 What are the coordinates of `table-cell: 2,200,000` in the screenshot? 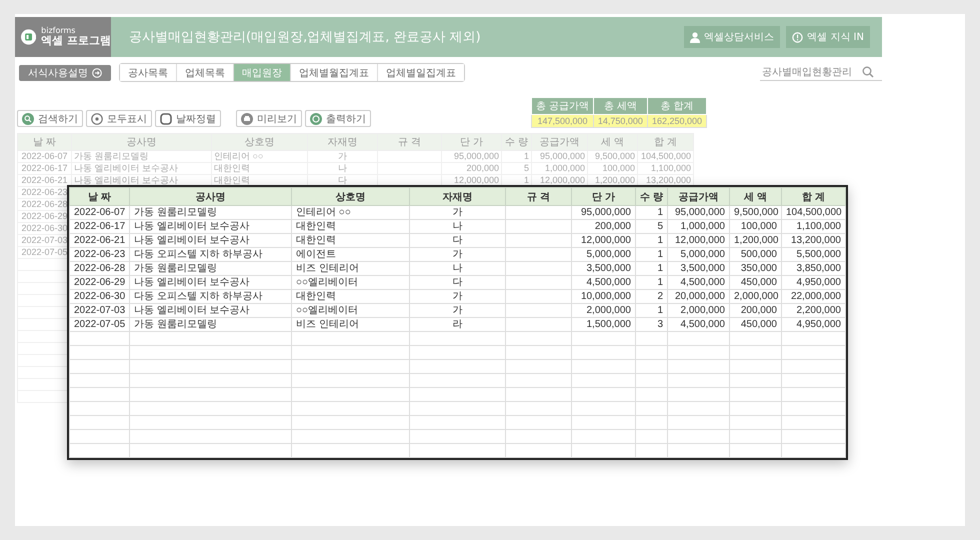 It's located at (814, 311).